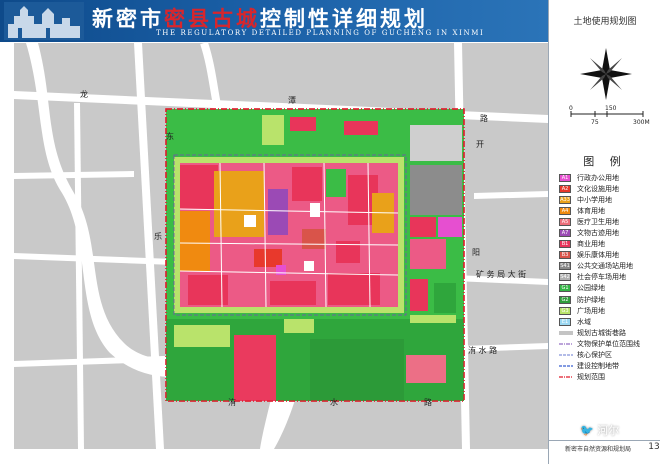 The width and height of the screenshot is (660, 464). What do you see at coordinates (609, 87) in the screenshot?
I see `north-arrow-scale-icon: 0 150 75 300M` at bounding box center [609, 87].